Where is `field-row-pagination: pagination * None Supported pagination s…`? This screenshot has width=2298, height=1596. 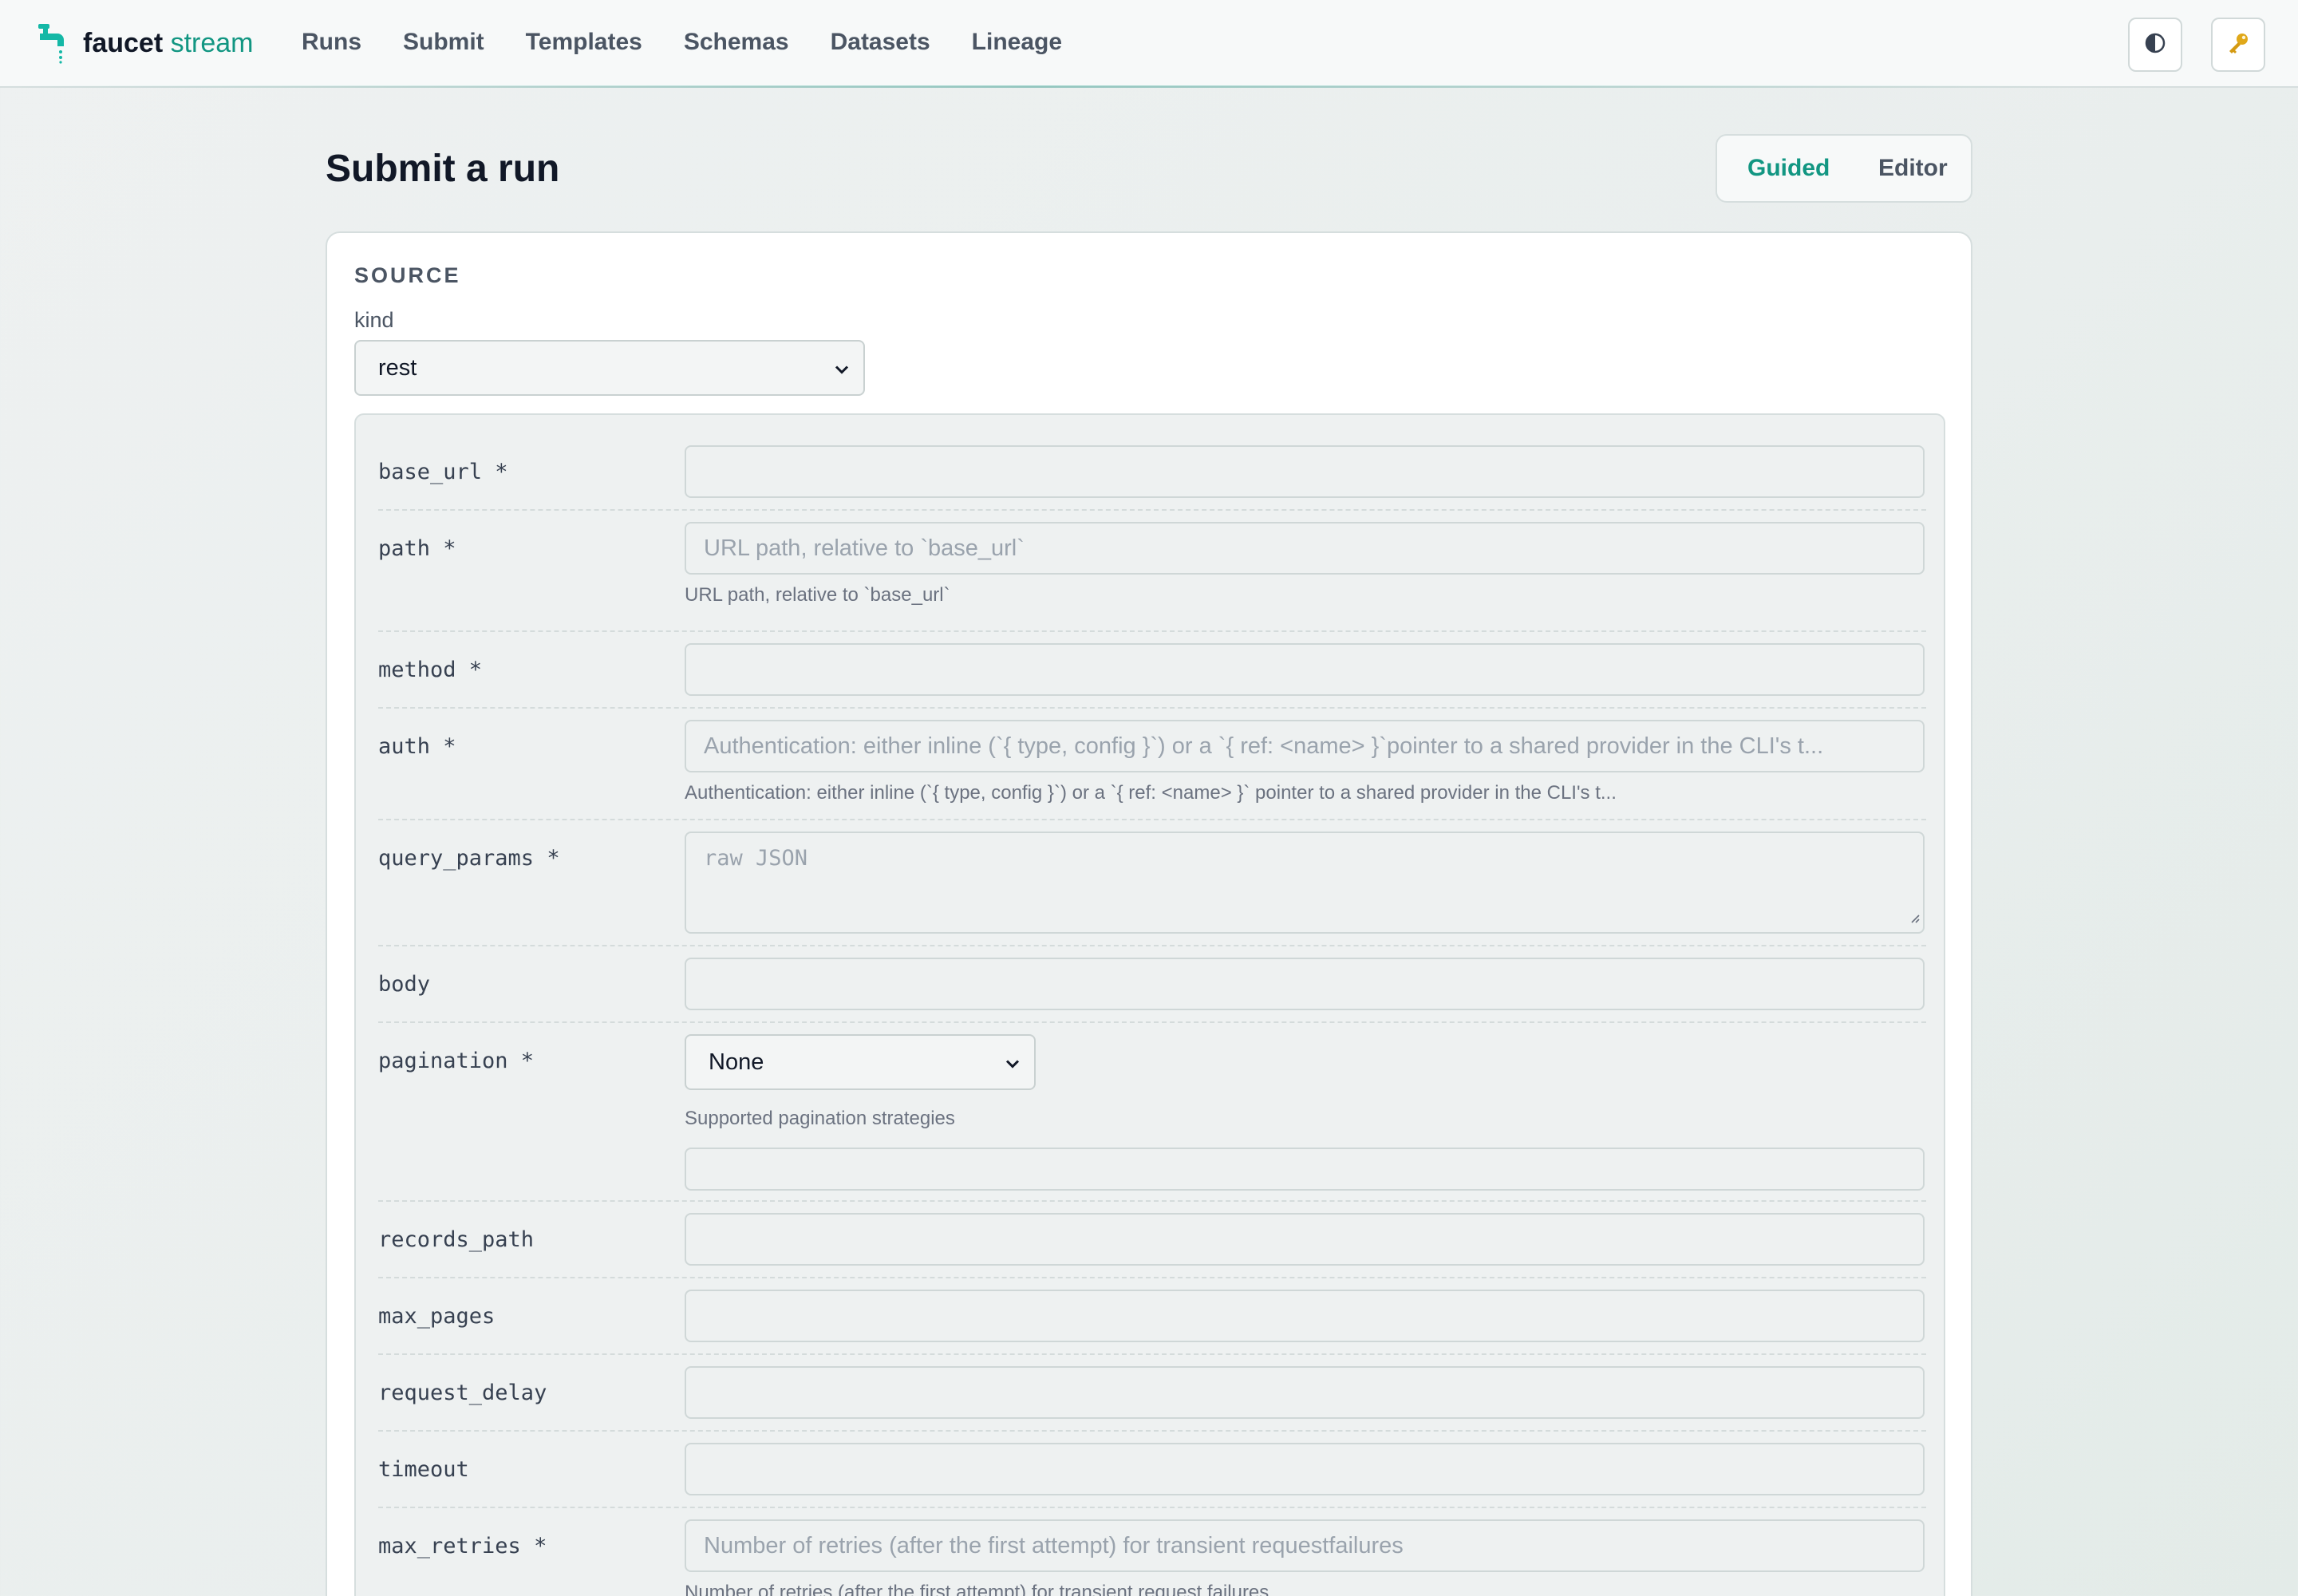
field-row-pagination: pagination * None Supported pagination s… is located at coordinates (1152, 1112).